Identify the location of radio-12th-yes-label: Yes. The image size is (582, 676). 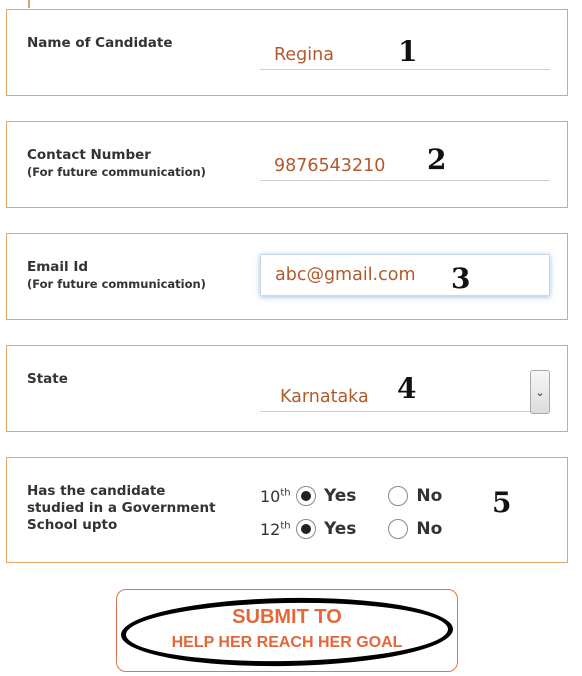
(340, 529).